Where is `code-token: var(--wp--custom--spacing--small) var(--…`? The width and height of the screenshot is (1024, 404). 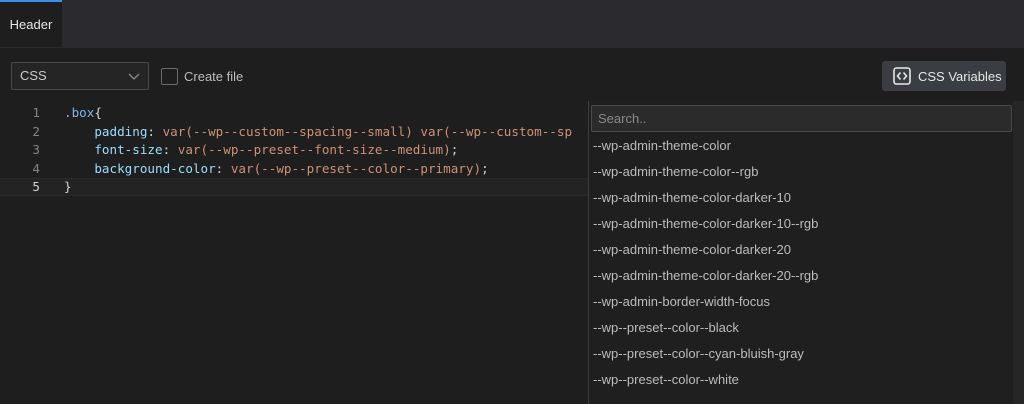
code-token: var(--wp--custom--spacing--small) var(--… is located at coordinates (367, 131).